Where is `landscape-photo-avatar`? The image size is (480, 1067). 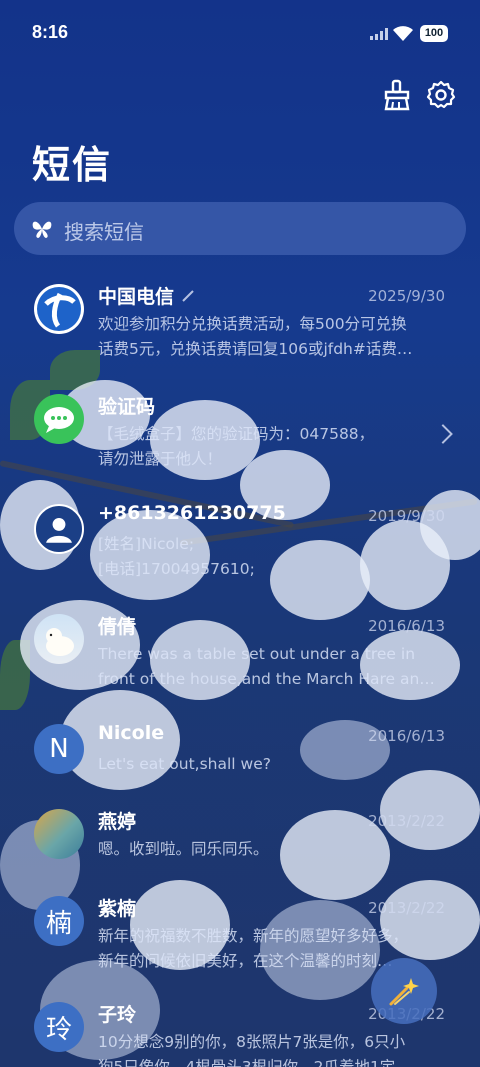 landscape-photo-avatar is located at coordinates (59, 834).